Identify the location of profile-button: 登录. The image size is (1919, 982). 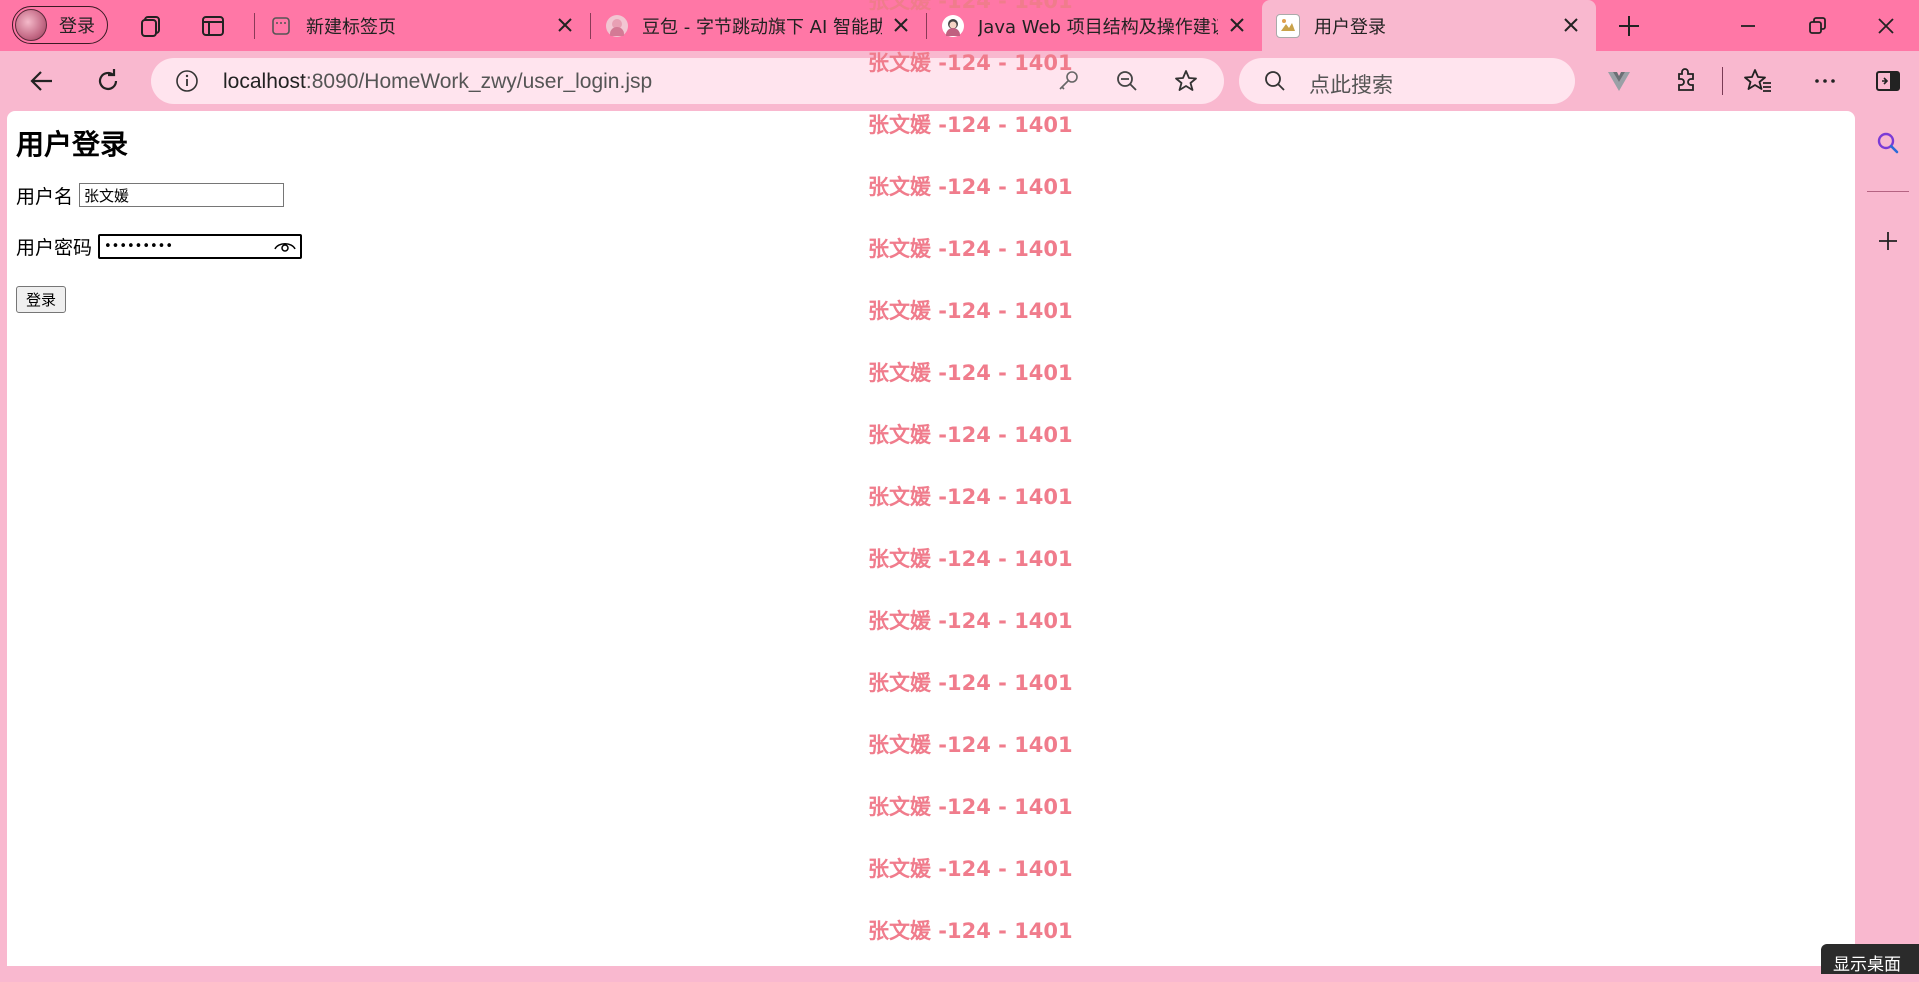
(60, 25).